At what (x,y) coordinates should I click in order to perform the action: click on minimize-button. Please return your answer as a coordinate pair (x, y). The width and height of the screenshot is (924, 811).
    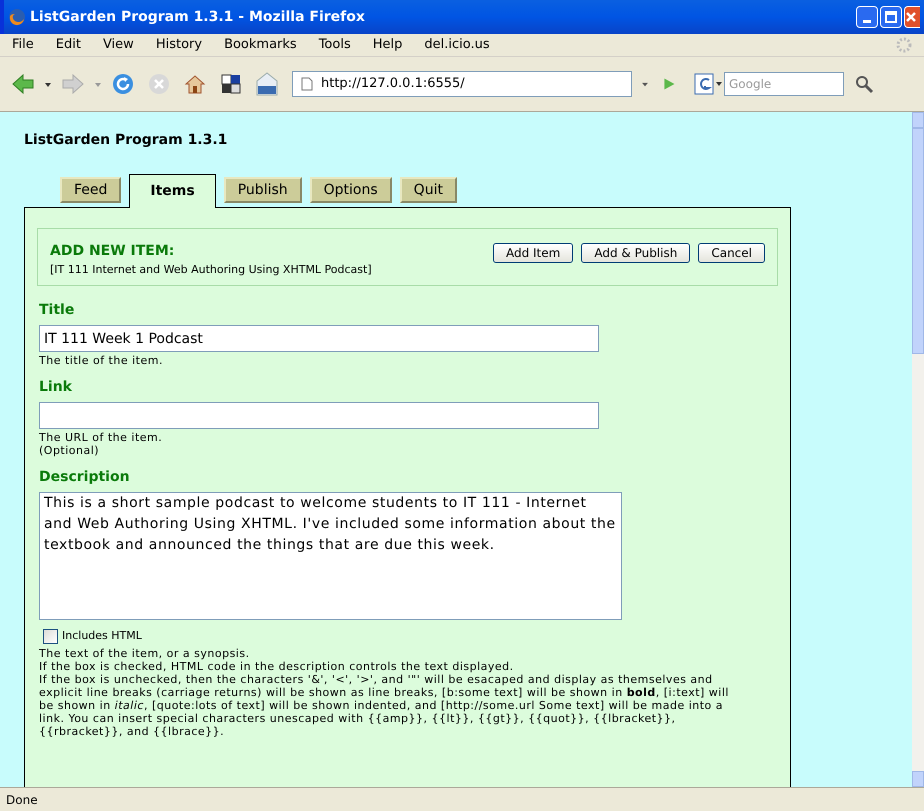
    Looking at the image, I should click on (867, 17).